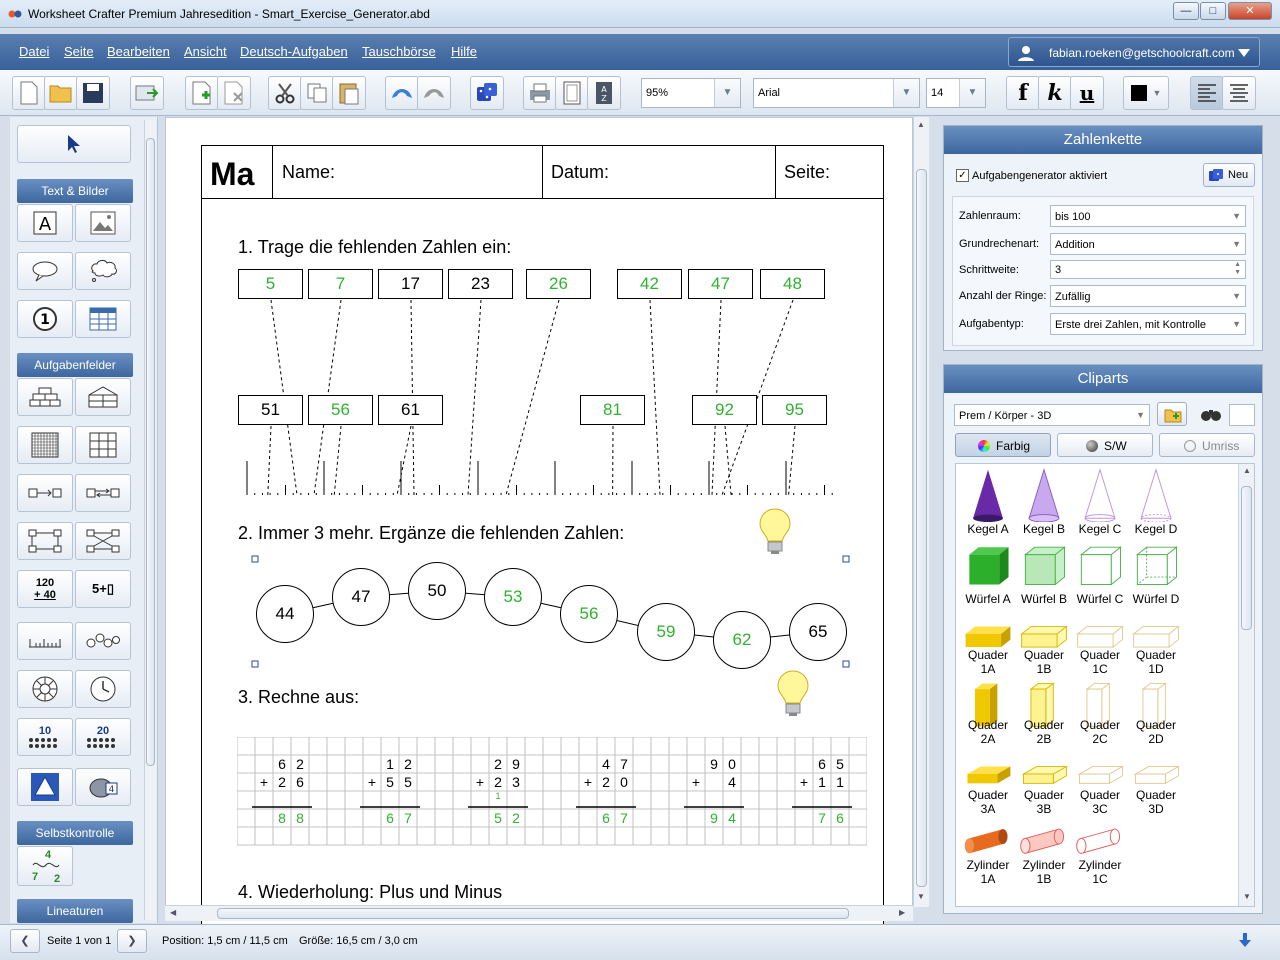 This screenshot has width=1280, height=960. Describe the element at coordinates (45, 689) in the screenshot. I see `wheel-tool-button` at that location.